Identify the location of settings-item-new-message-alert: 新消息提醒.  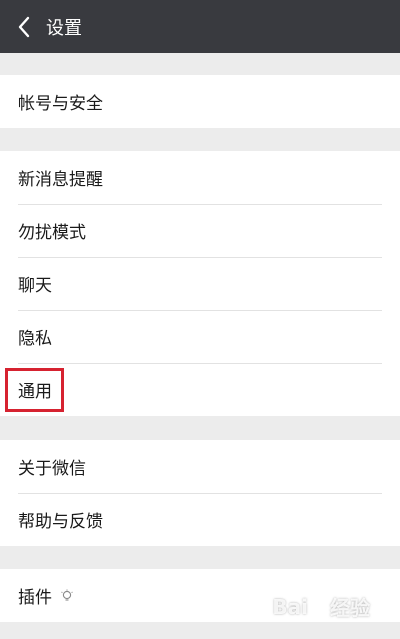
(200, 177).